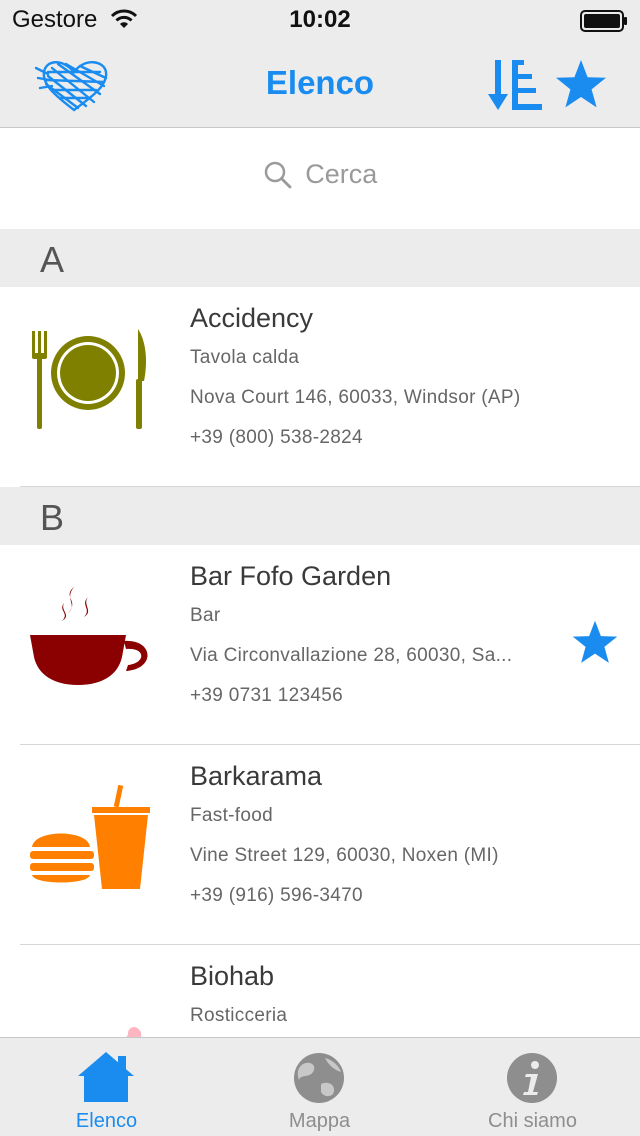 Image resolution: width=640 pixels, height=1136 pixels. I want to click on place-phone: +39 0731 123456, so click(266, 695).